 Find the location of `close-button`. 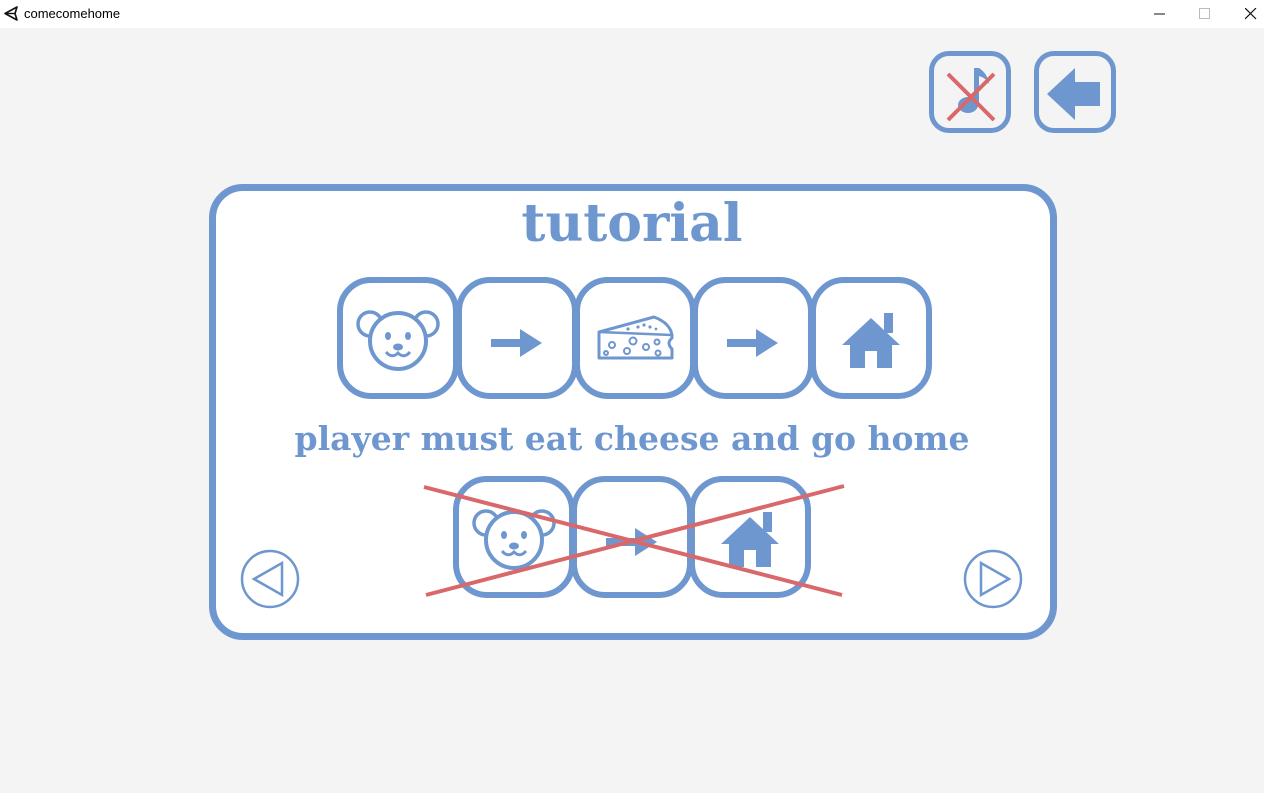

close-button is located at coordinates (1246, 14).